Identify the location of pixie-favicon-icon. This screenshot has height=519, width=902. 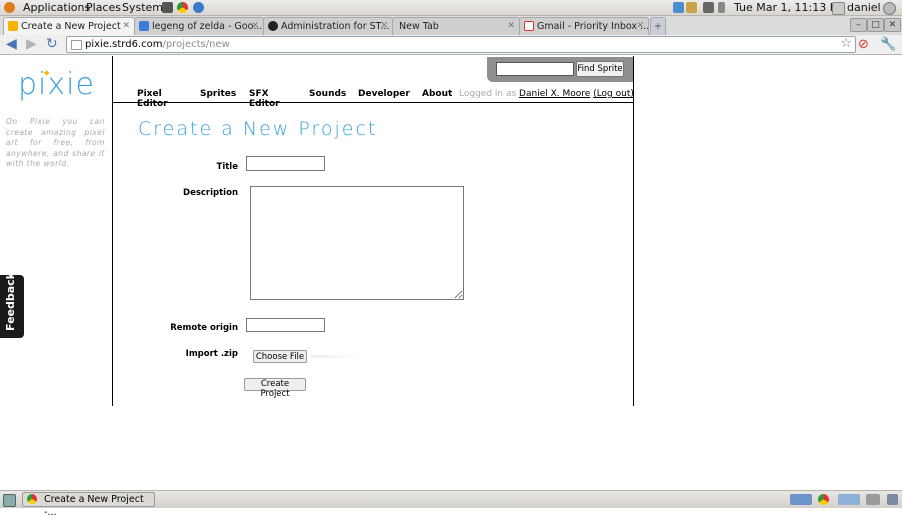
(13, 26).